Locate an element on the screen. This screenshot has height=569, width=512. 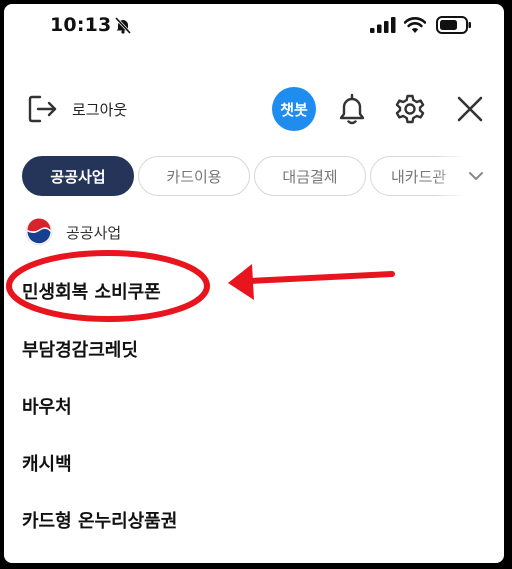
signal-icon is located at coordinates (383, 25).